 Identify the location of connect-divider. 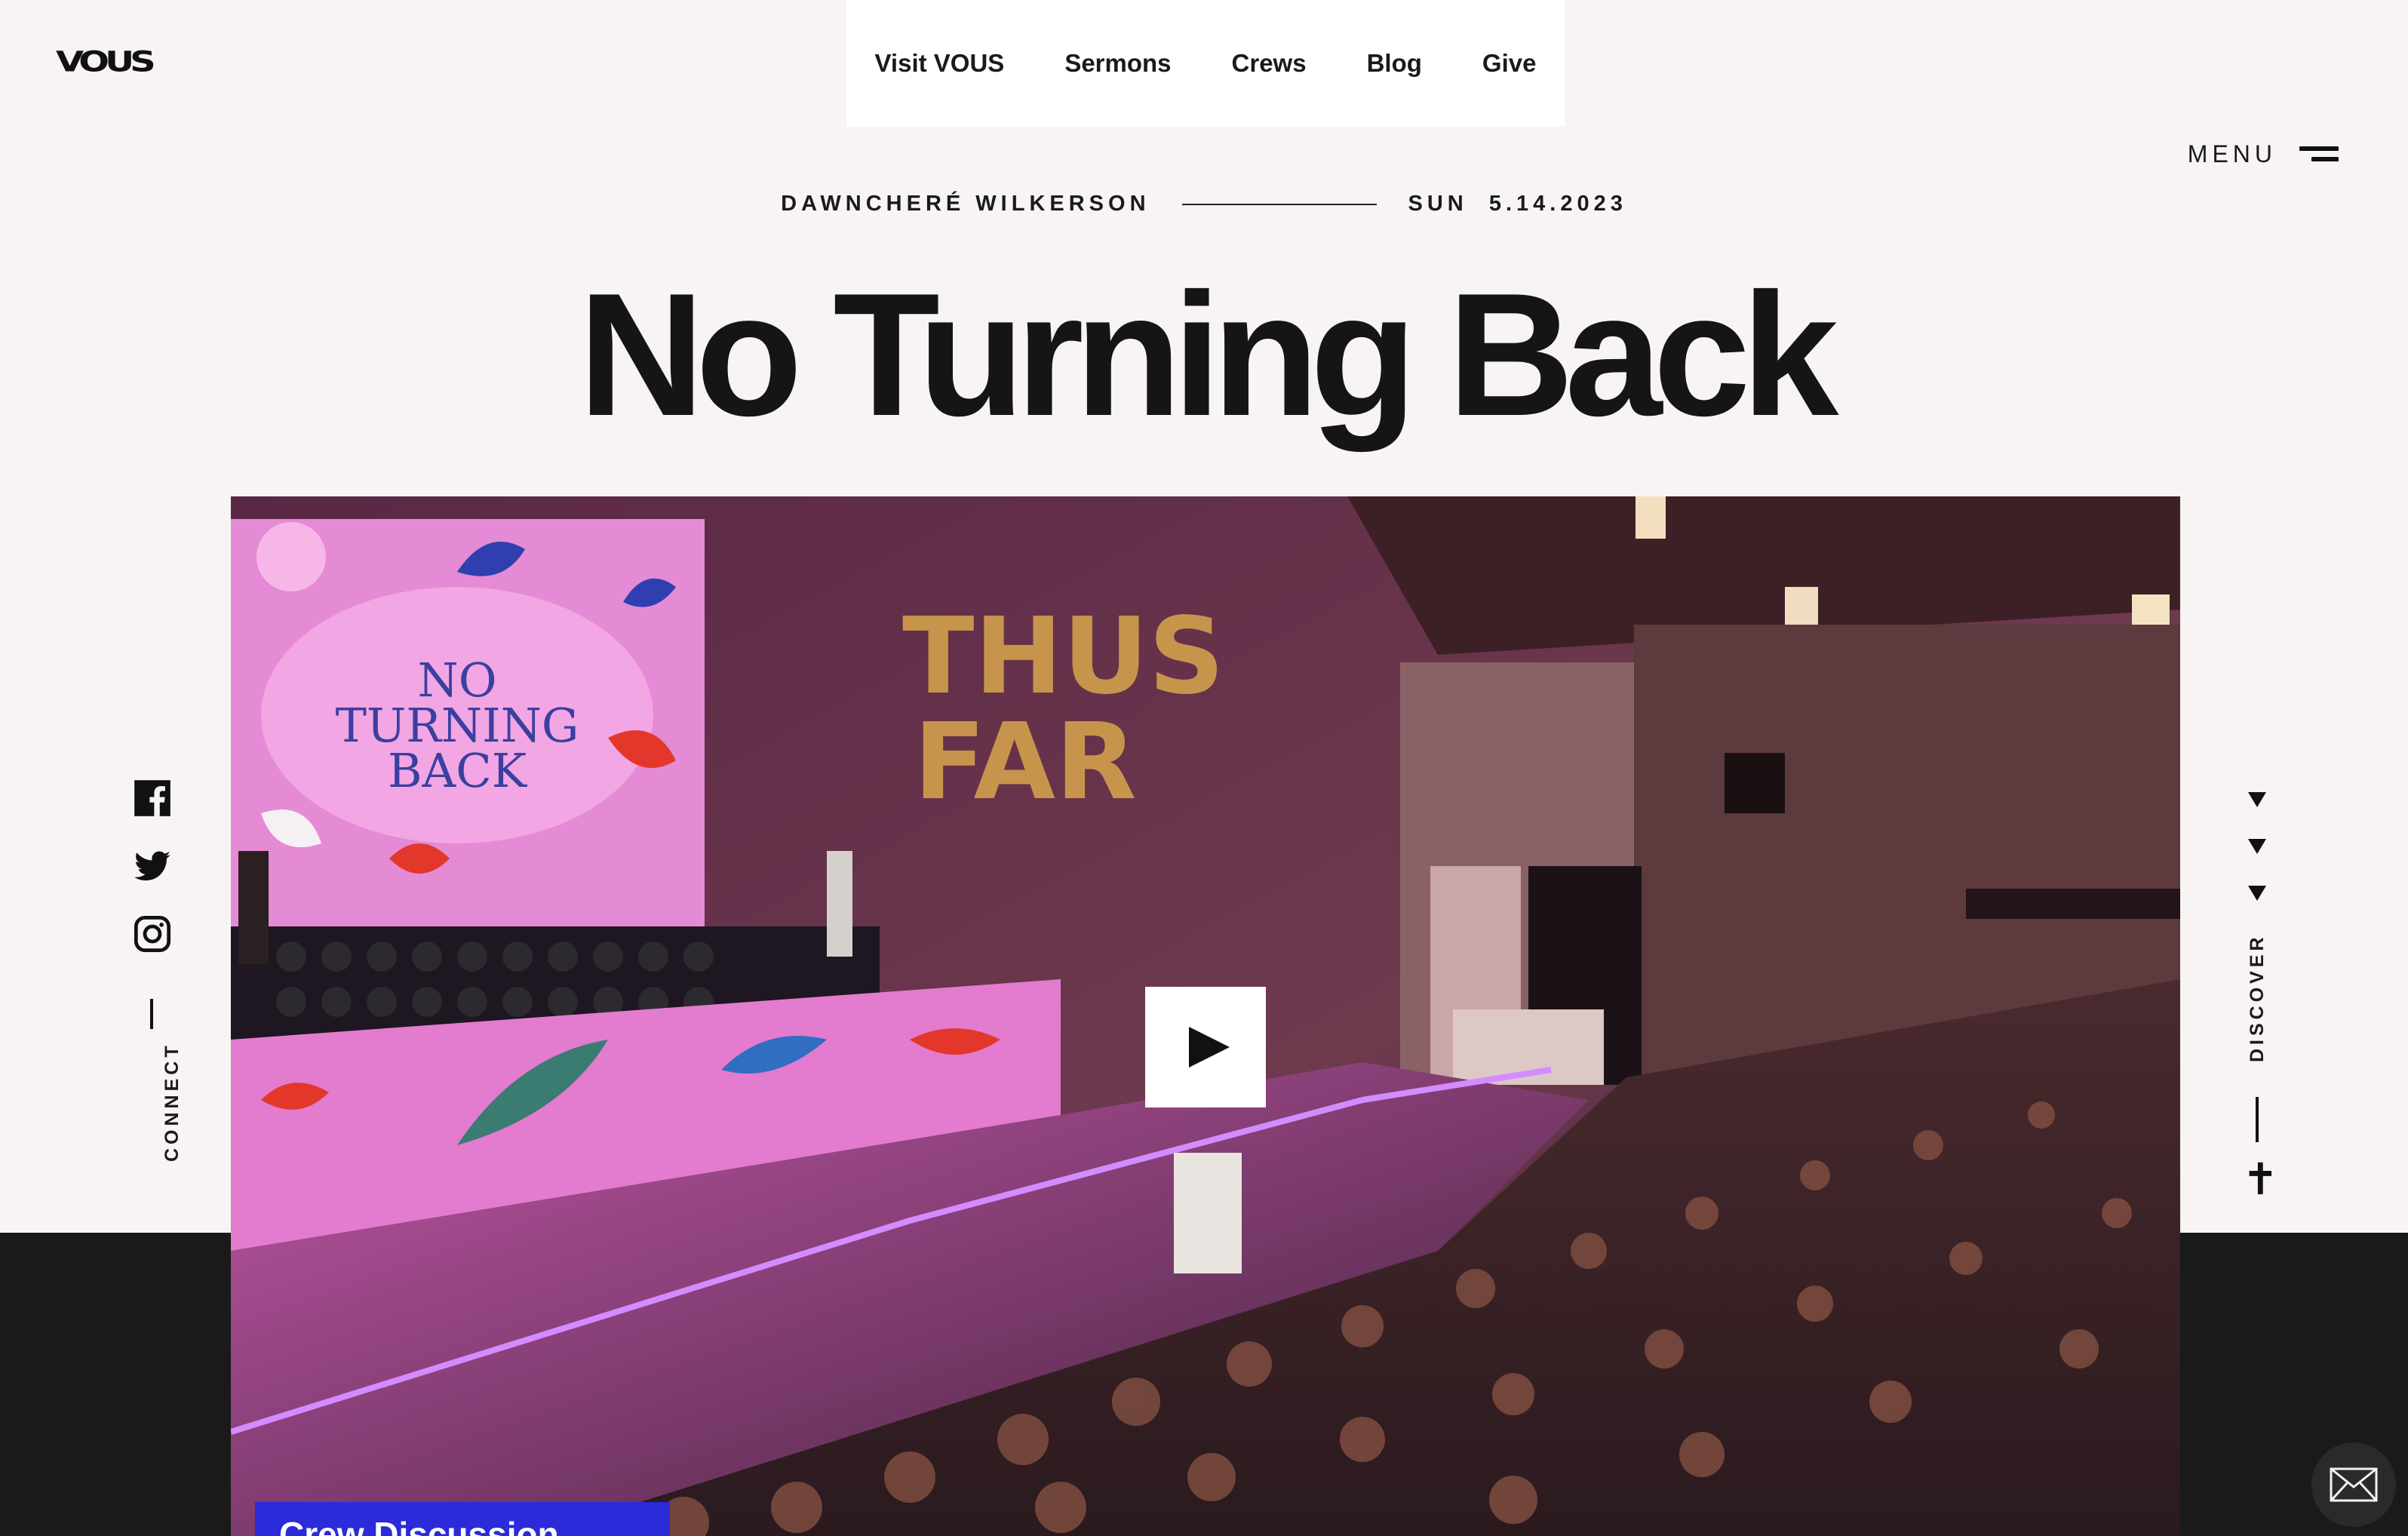
(151, 1014).